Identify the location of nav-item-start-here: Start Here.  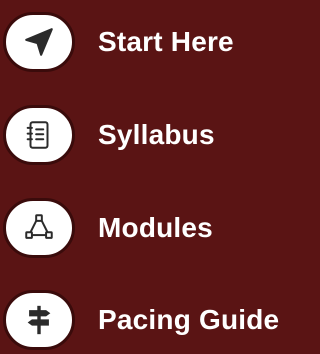
(118, 42).